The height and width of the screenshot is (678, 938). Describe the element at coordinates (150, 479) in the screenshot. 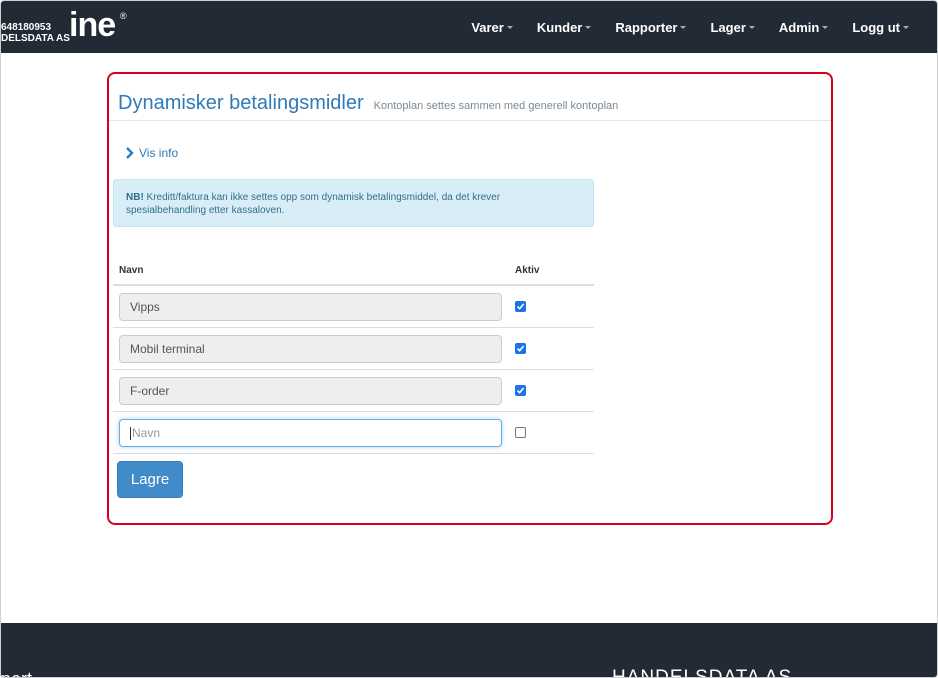

I see `save-button: Lagre` at that location.